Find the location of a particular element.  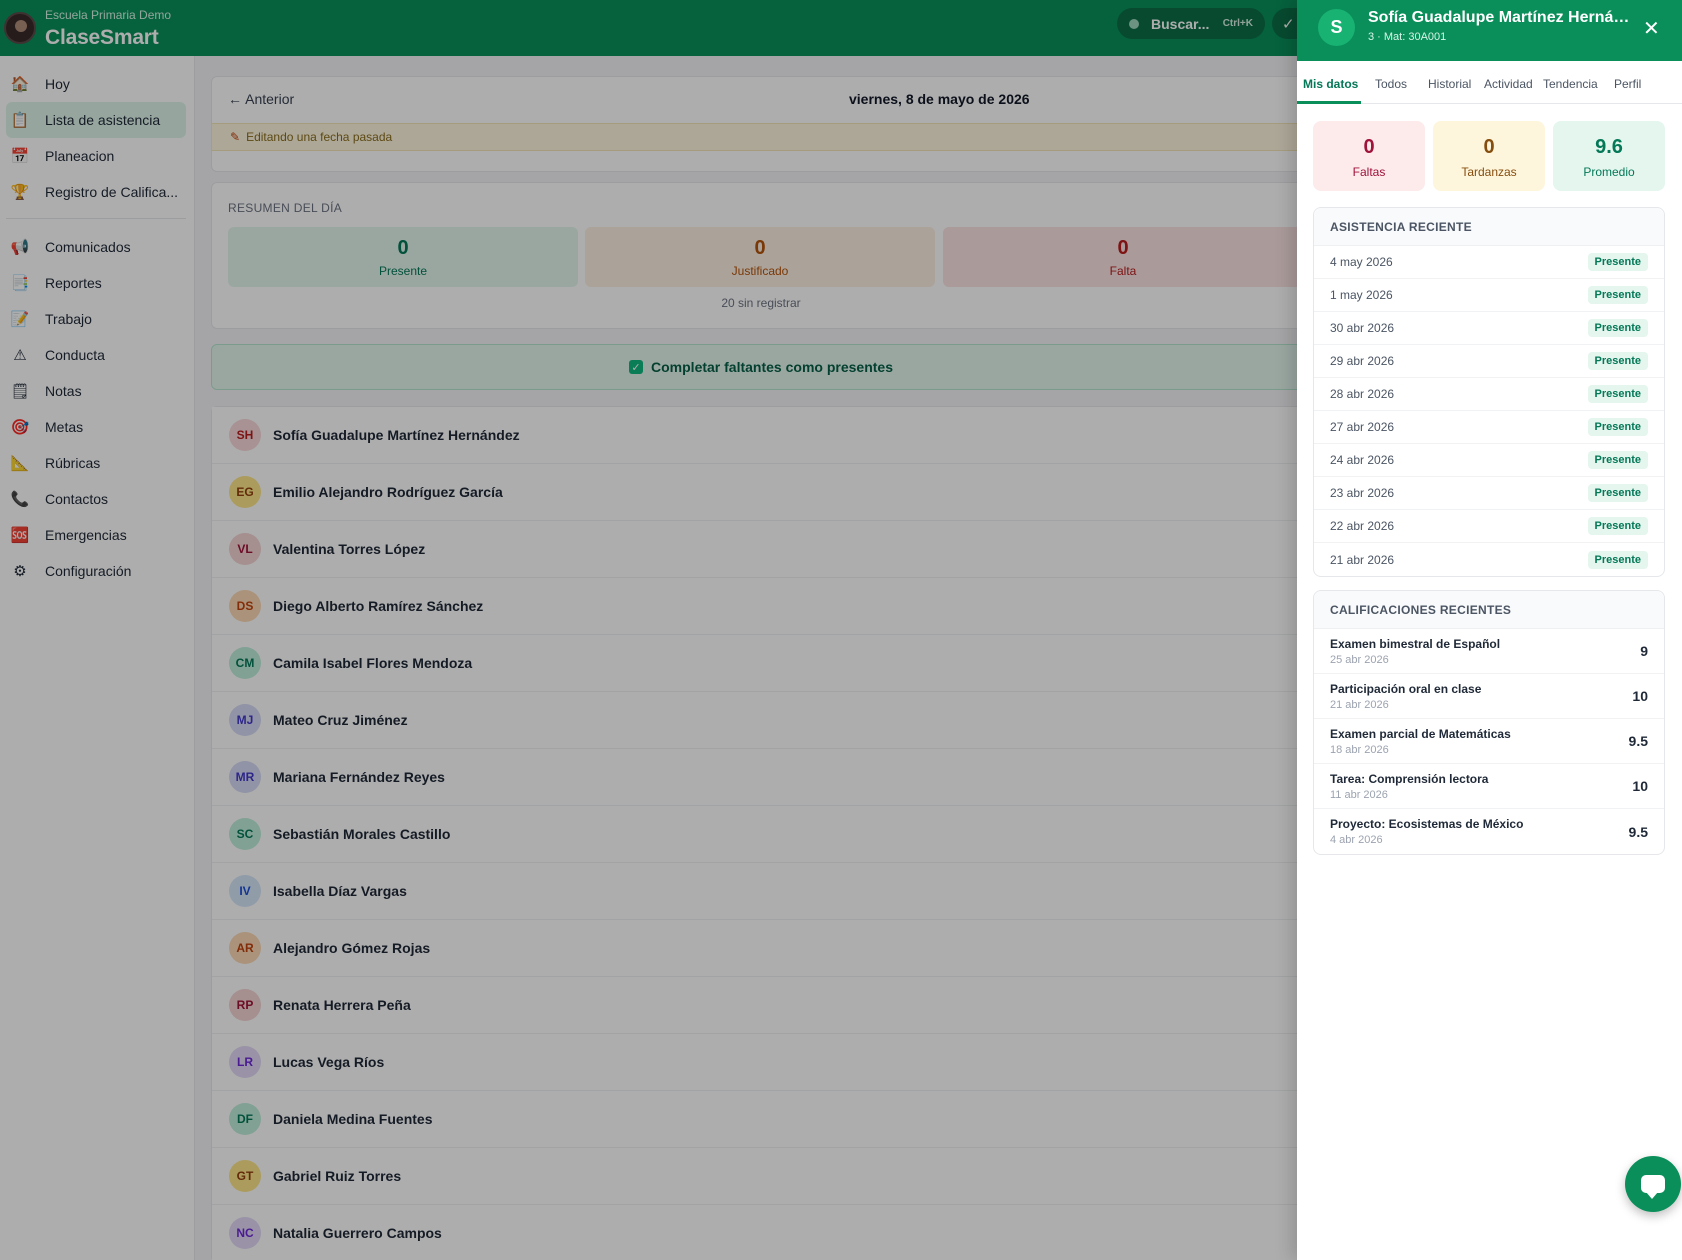

tardies-label: Tardanzas is located at coordinates (1489, 172).